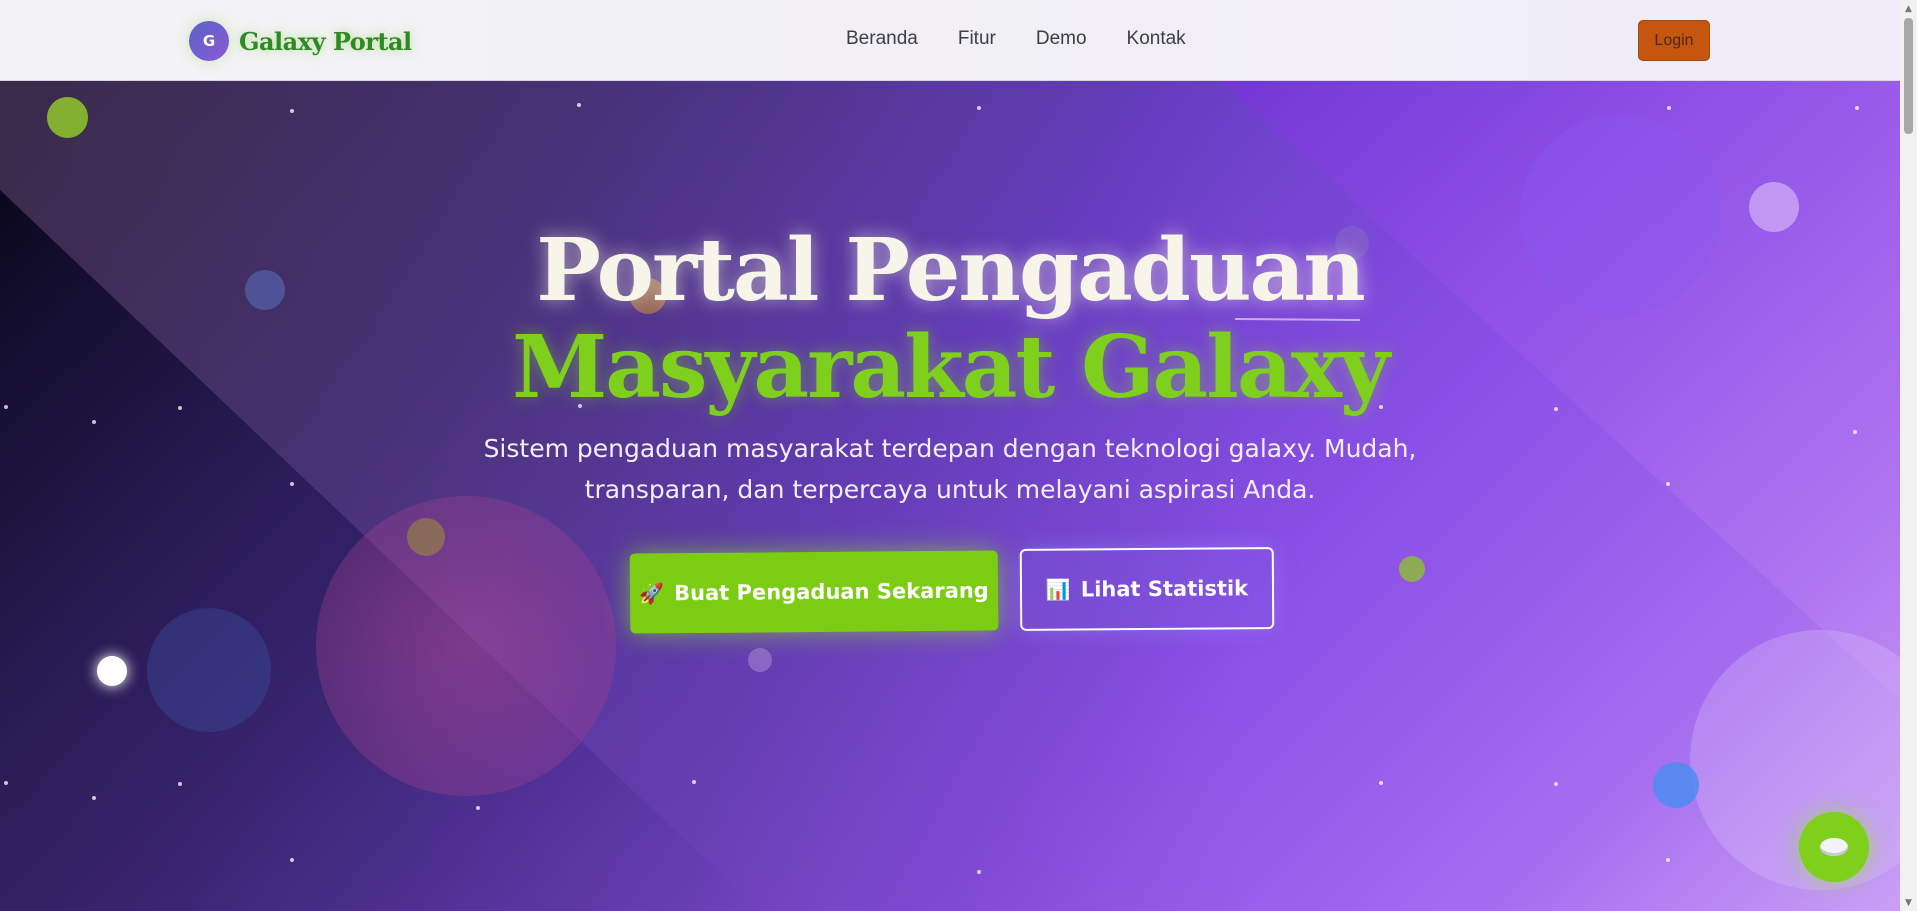 The width and height of the screenshot is (1917, 911). I want to click on nav-link-beranda: Beranda, so click(882, 39).